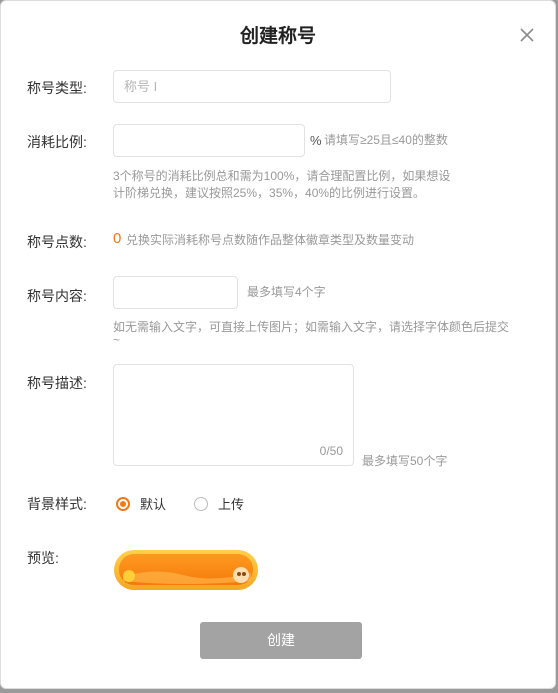 This screenshot has width=558, height=693. I want to click on ratio-hint-line1: 3个称号的消耗比例总和需为100%，请合理配置比例，如果想设, so click(282, 176).